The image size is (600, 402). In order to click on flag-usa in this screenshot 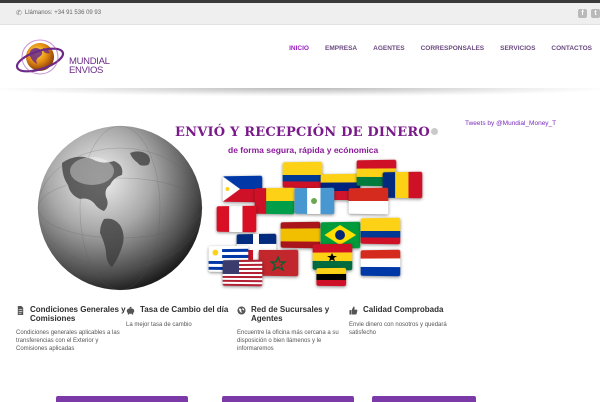, I will do `click(242, 273)`.